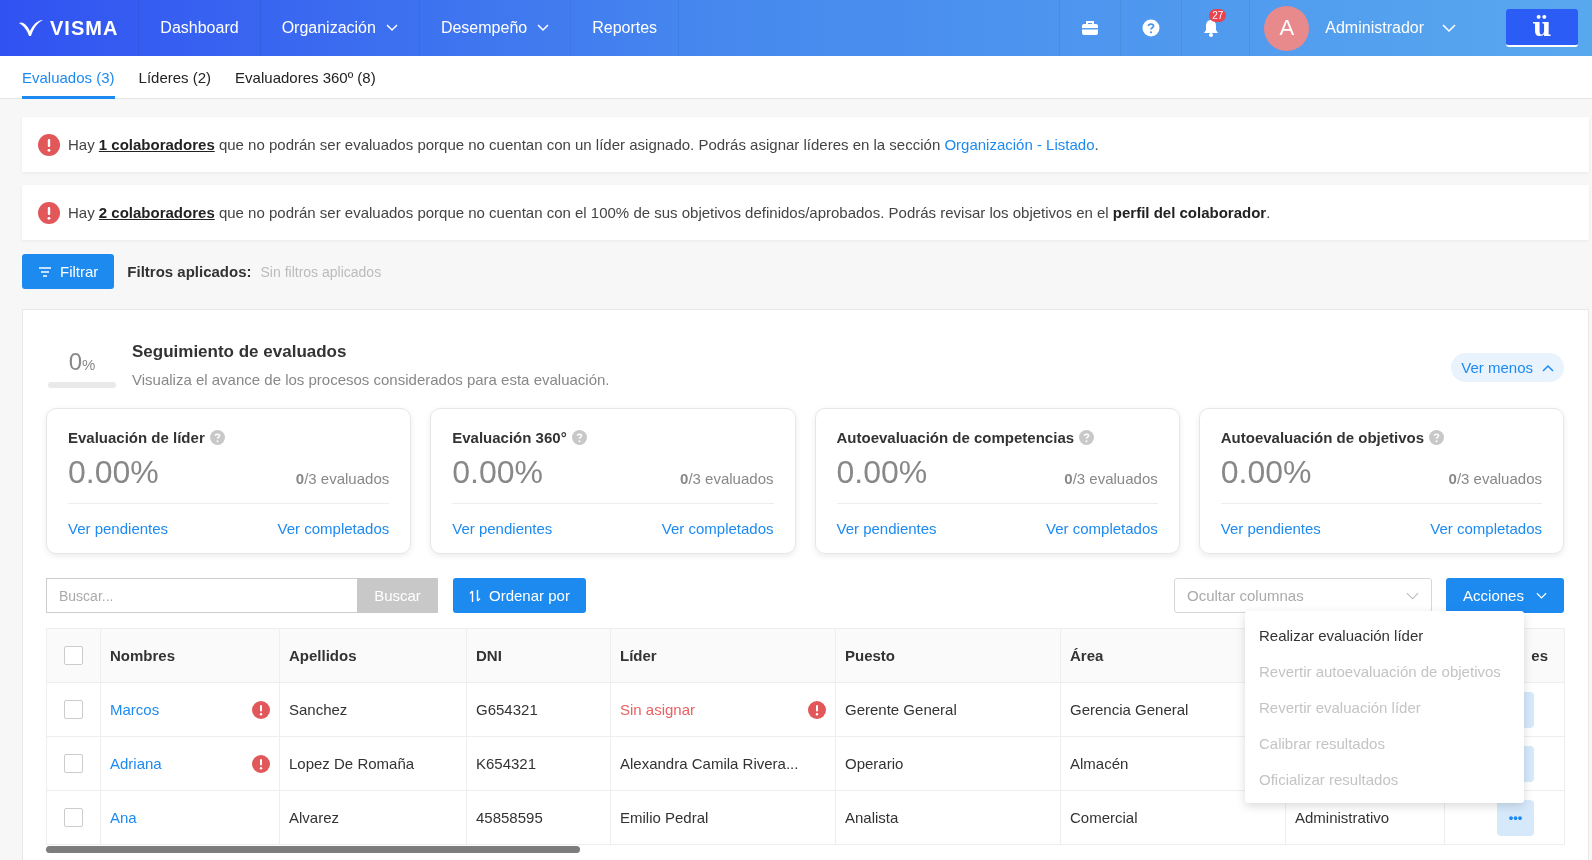  What do you see at coordinates (1099, 763) in the screenshot?
I see `table-cell: Almacén` at bounding box center [1099, 763].